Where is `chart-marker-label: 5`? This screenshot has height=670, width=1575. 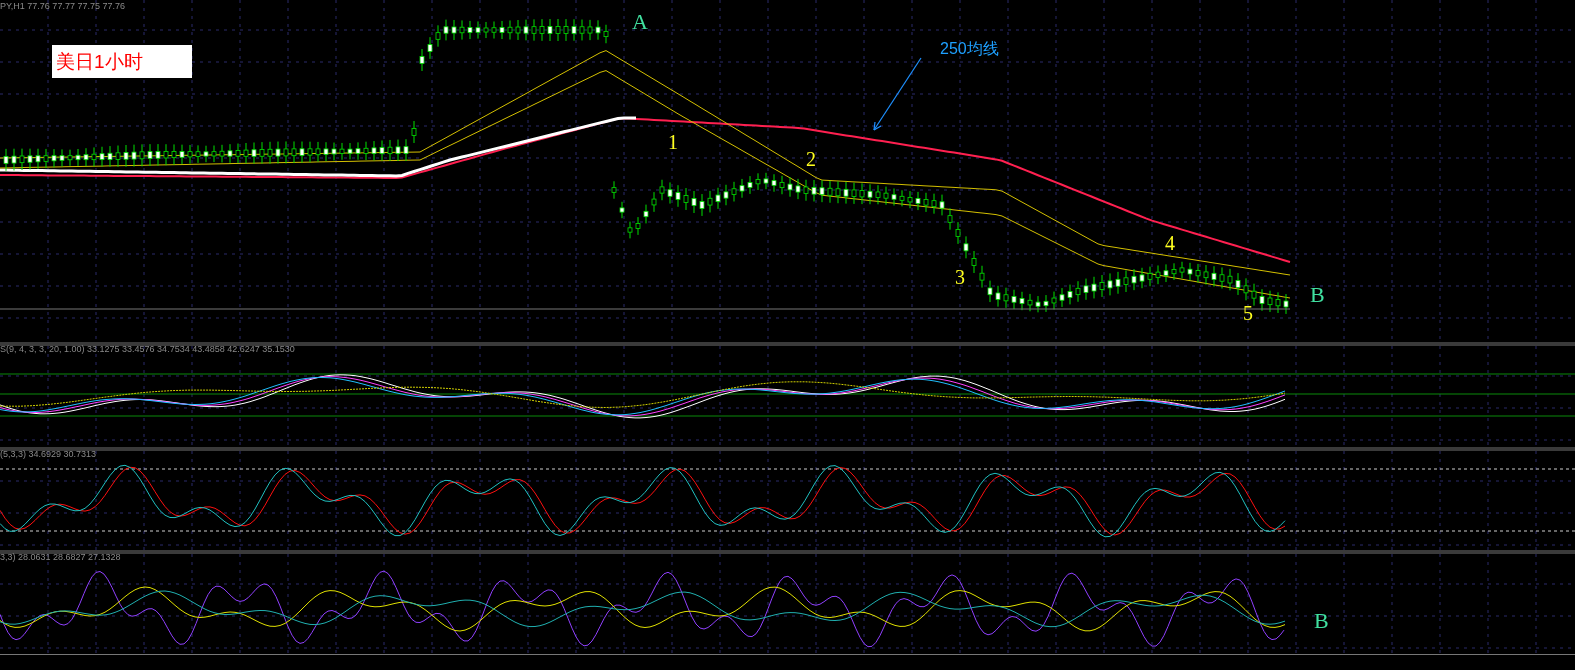
chart-marker-label: 5 is located at coordinates (1248, 313).